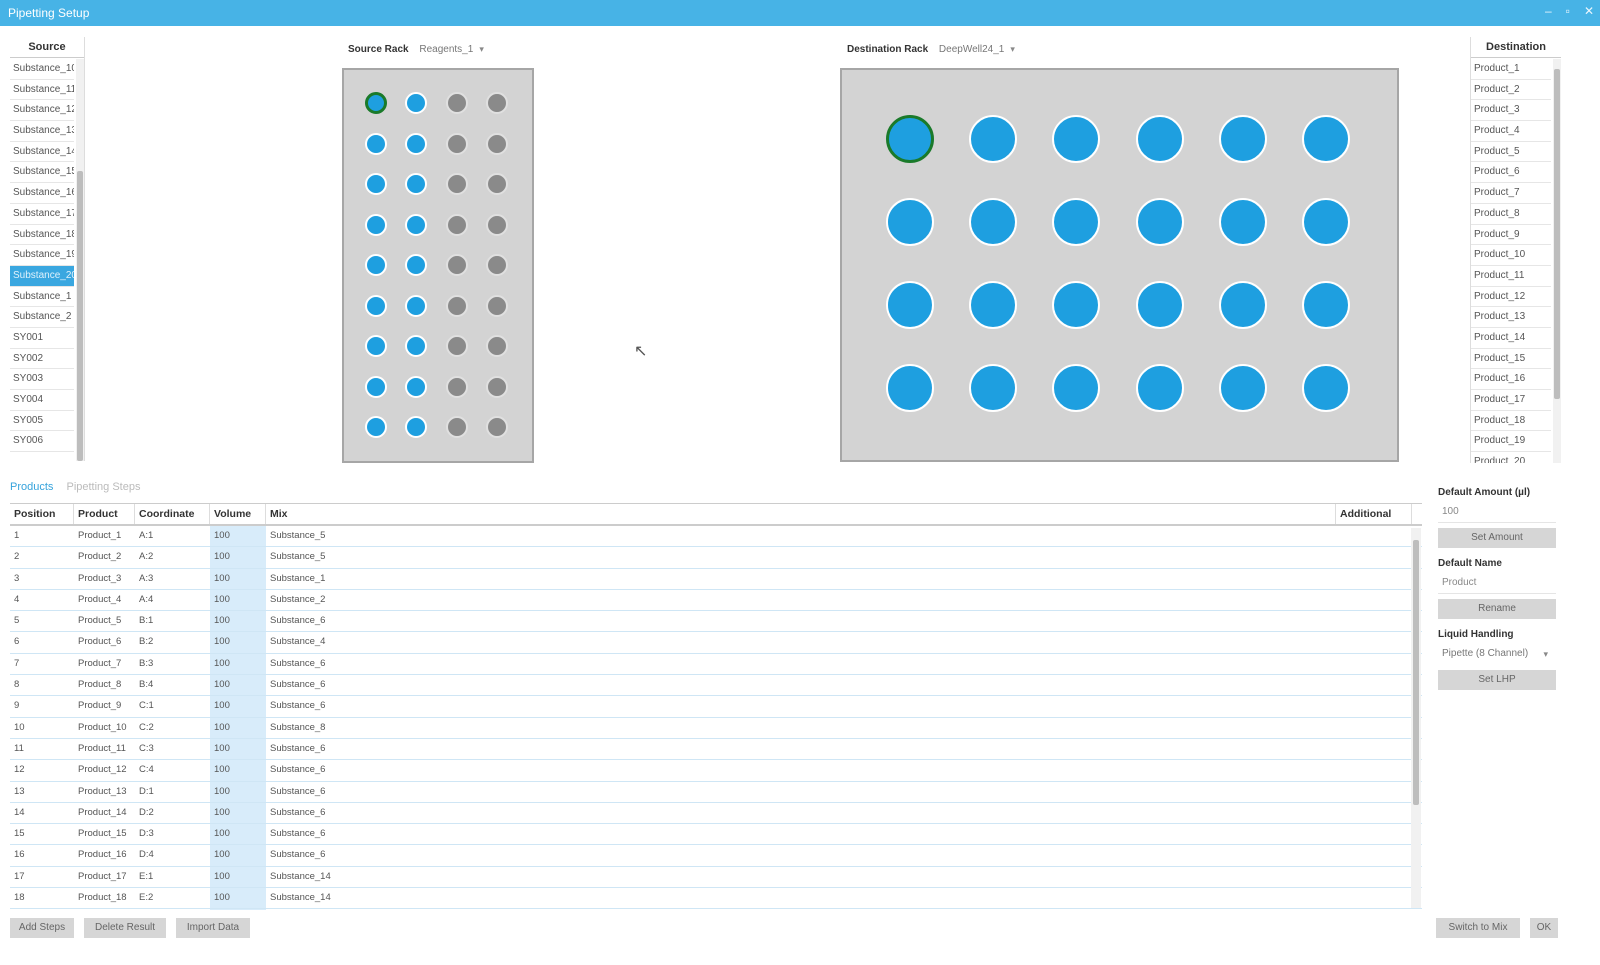 This screenshot has width=1600, height=965. Describe the element at coordinates (42, 421) in the screenshot. I see `source-list-item: SY005` at that location.